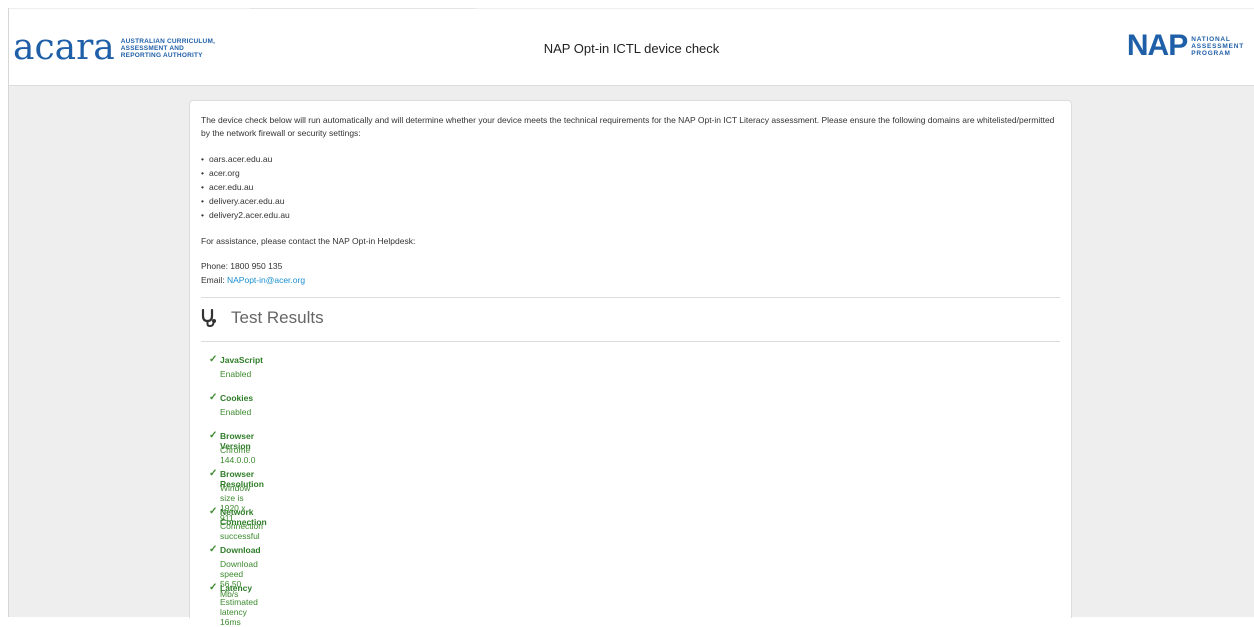 Image resolution: width=1254 pixels, height=627 pixels. Describe the element at coordinates (1157, 45) in the screenshot. I see `nap-logo-wordmark: NAP` at that location.